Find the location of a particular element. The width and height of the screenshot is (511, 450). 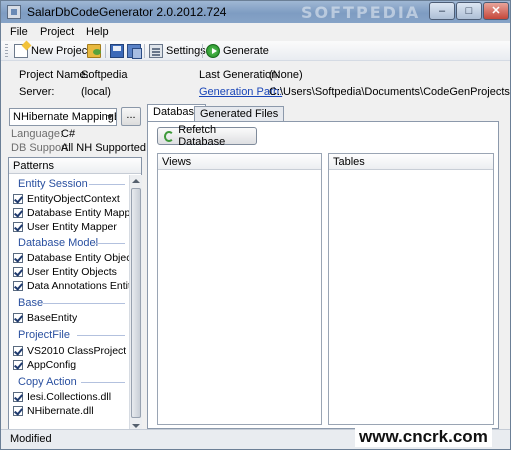

language-value: C# is located at coordinates (68, 134).